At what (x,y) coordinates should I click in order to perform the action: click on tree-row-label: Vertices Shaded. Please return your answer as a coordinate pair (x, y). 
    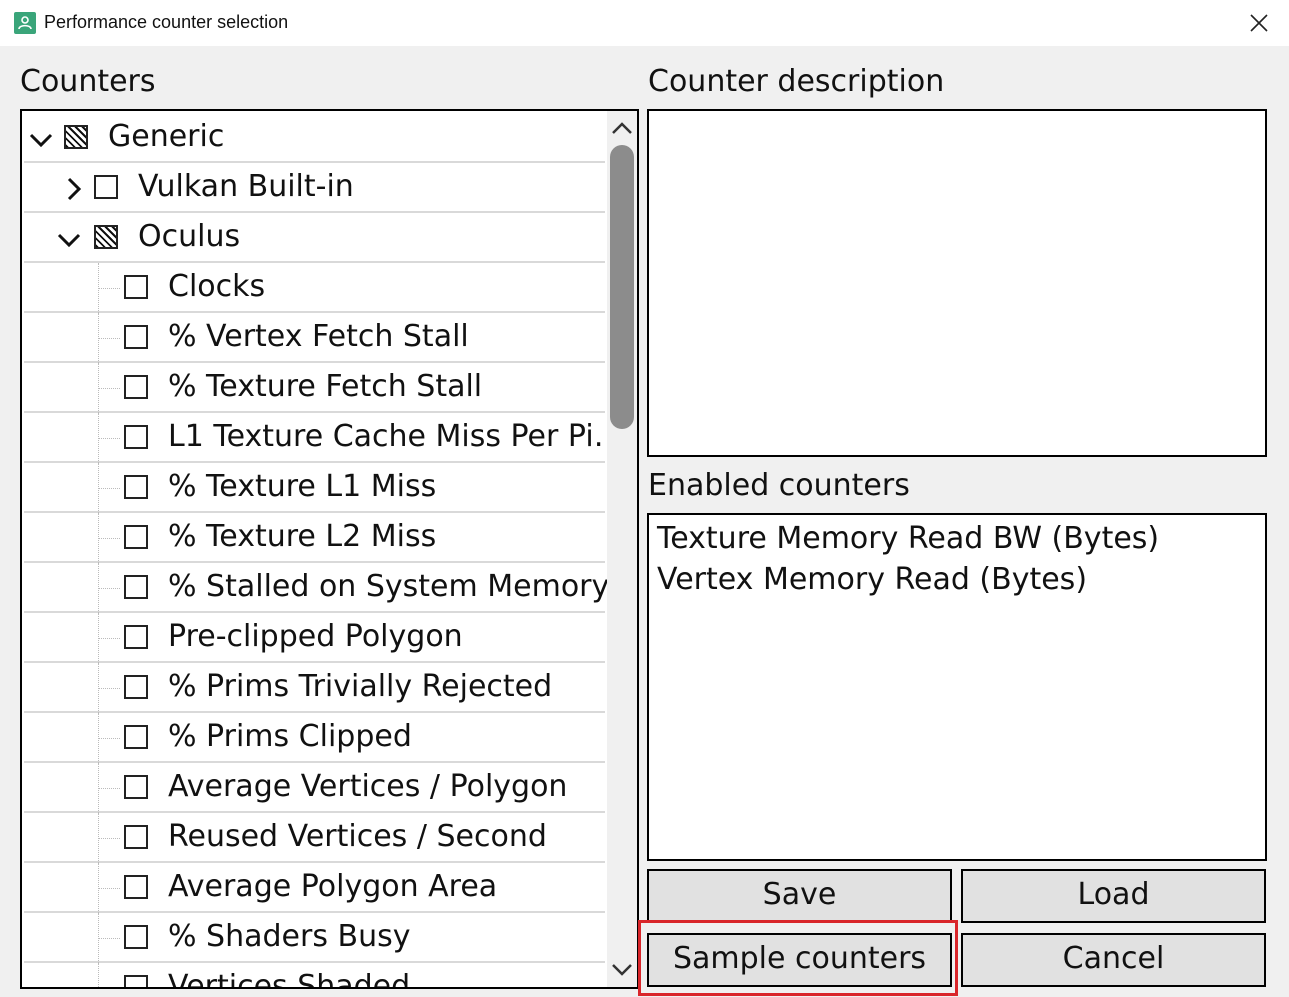
    Looking at the image, I should click on (289, 979).